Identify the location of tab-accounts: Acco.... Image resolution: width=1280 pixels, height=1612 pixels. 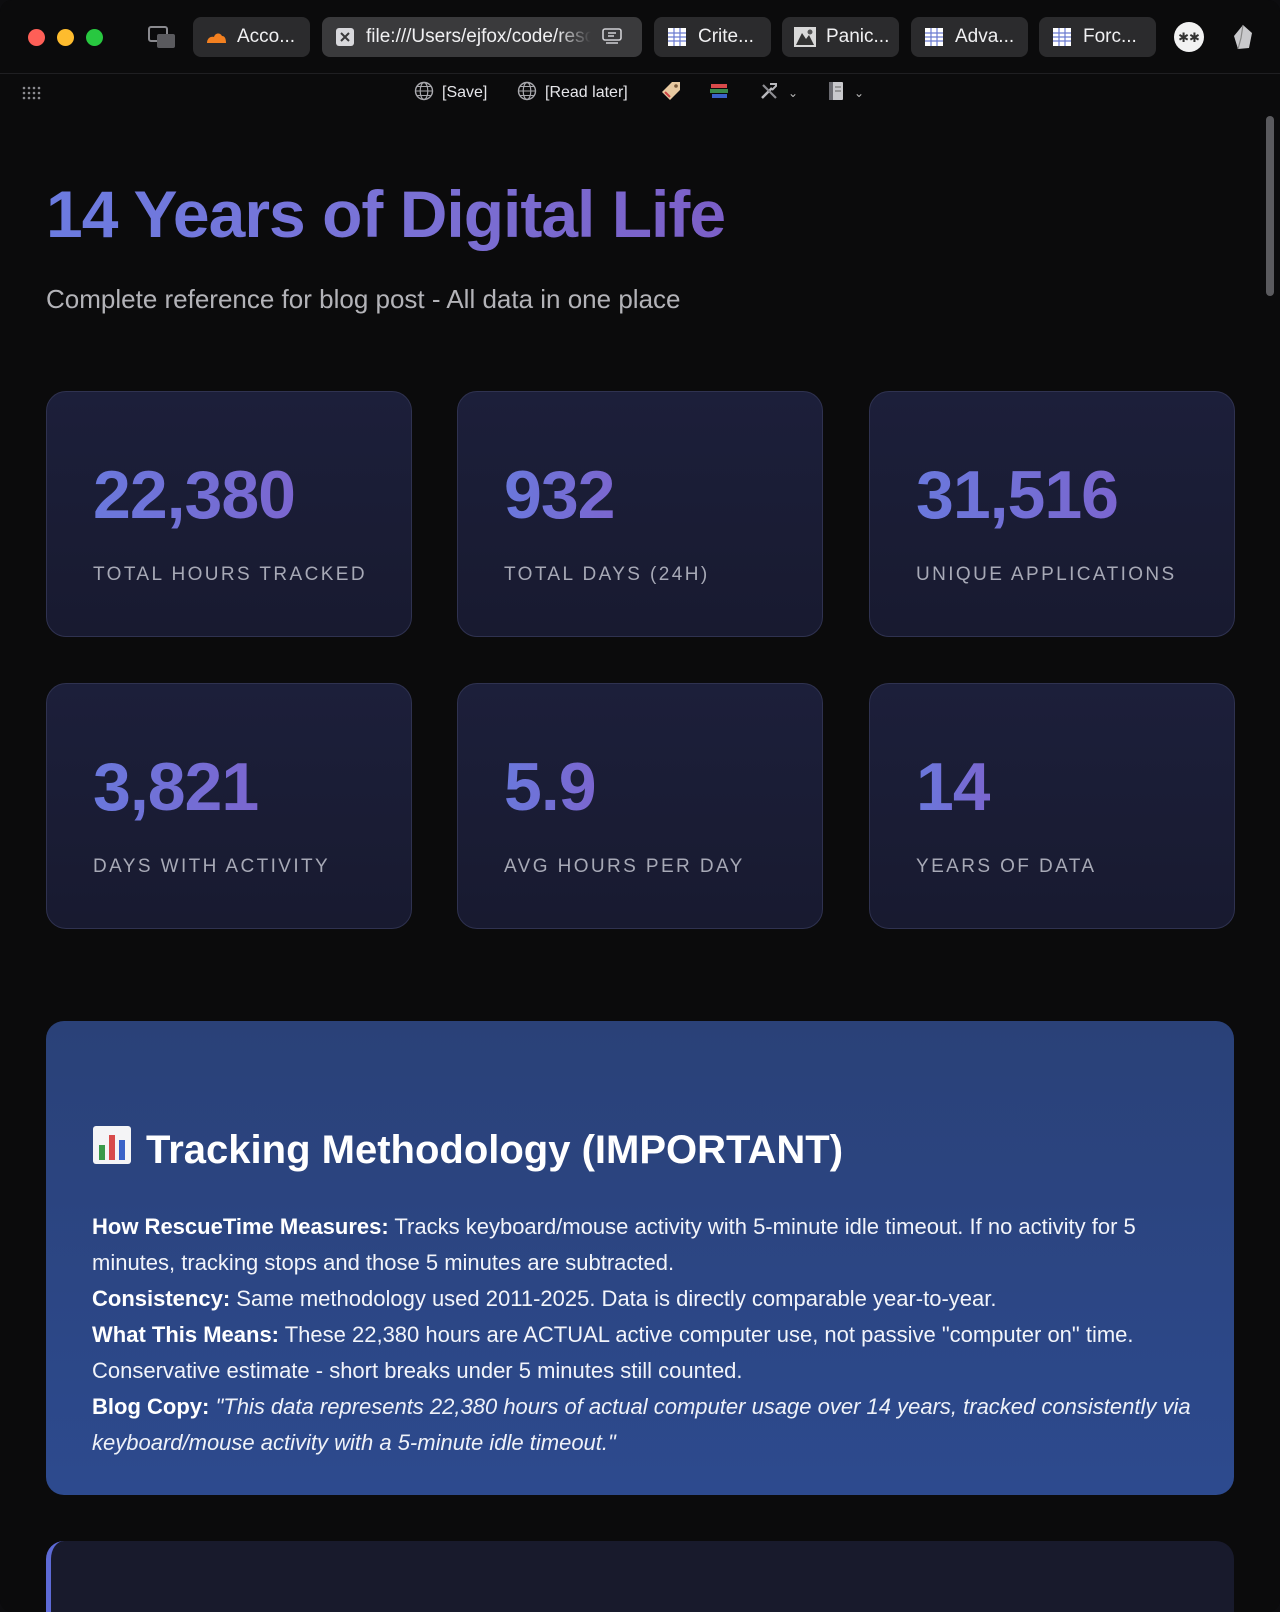
(251, 37).